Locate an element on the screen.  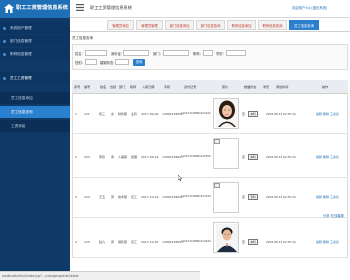
employee-photo-man is located at coordinates (227, 238).